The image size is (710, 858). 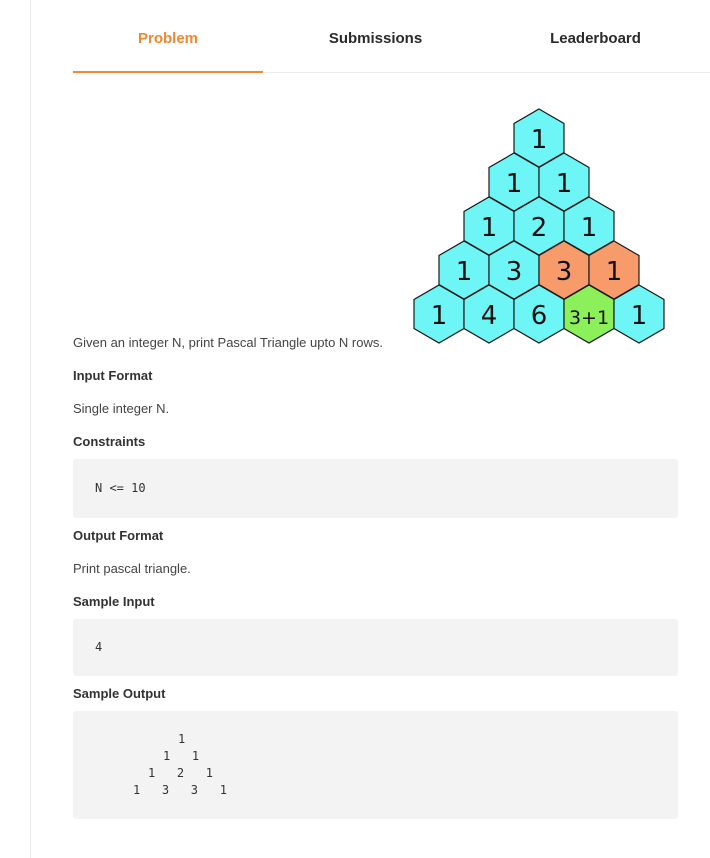 I want to click on sample-input-code: 4, so click(x=99, y=647).